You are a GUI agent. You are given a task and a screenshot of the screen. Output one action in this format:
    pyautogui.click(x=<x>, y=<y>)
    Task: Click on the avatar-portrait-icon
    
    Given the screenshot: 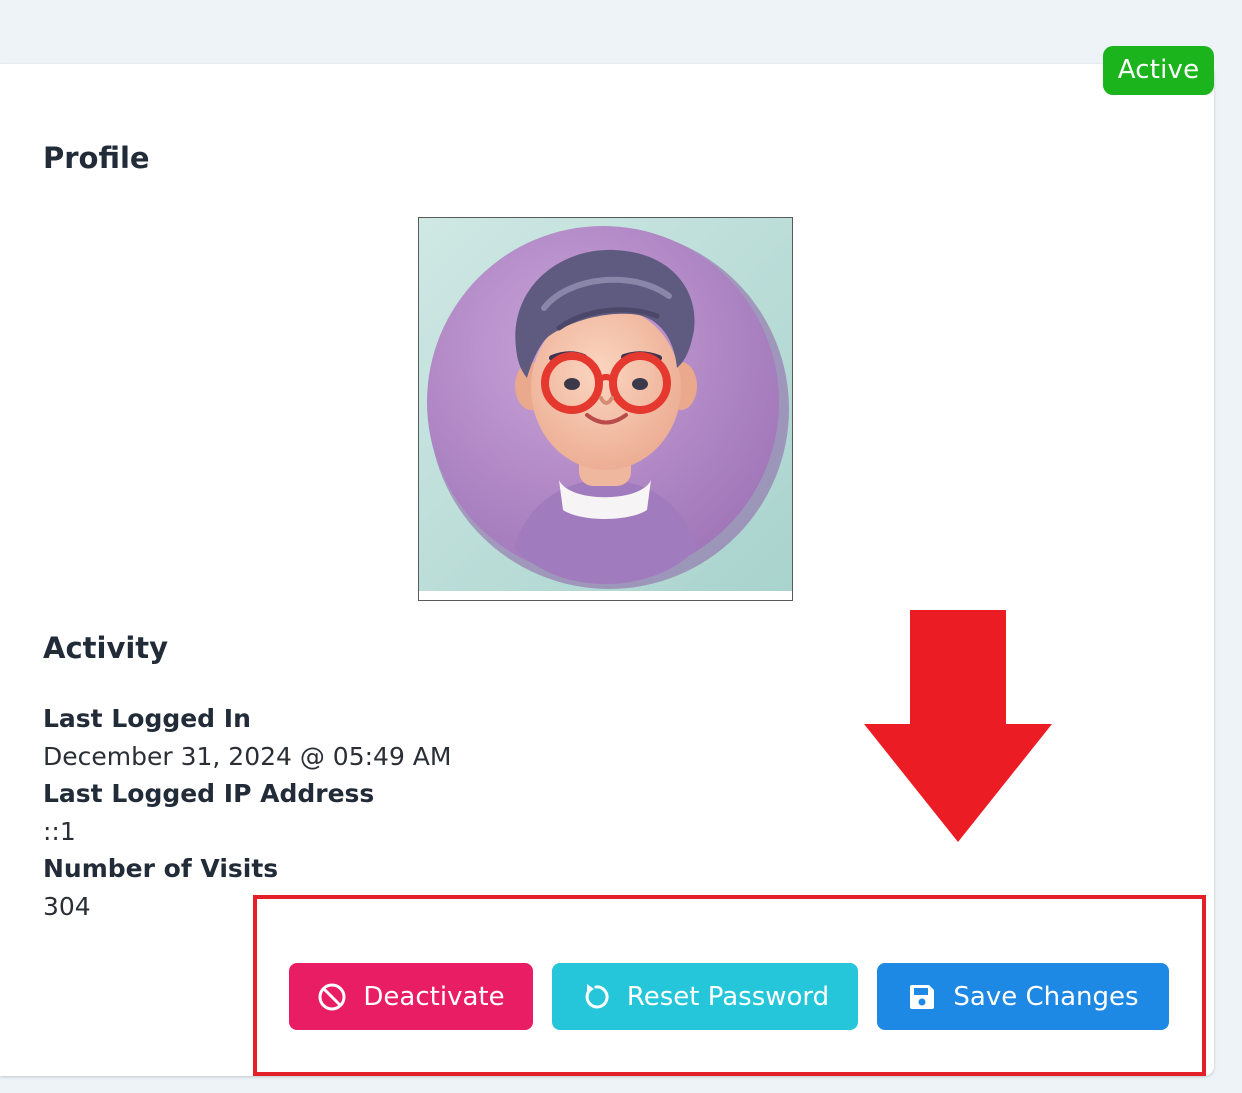 What is the action you would take?
    pyautogui.click(x=605, y=409)
    